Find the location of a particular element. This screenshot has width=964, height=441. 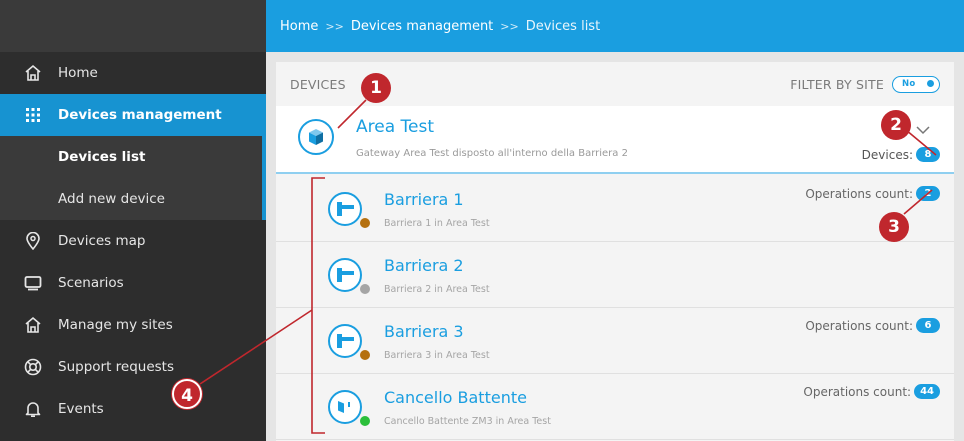

sidebar-item-label: Devices management is located at coordinates (140, 115).